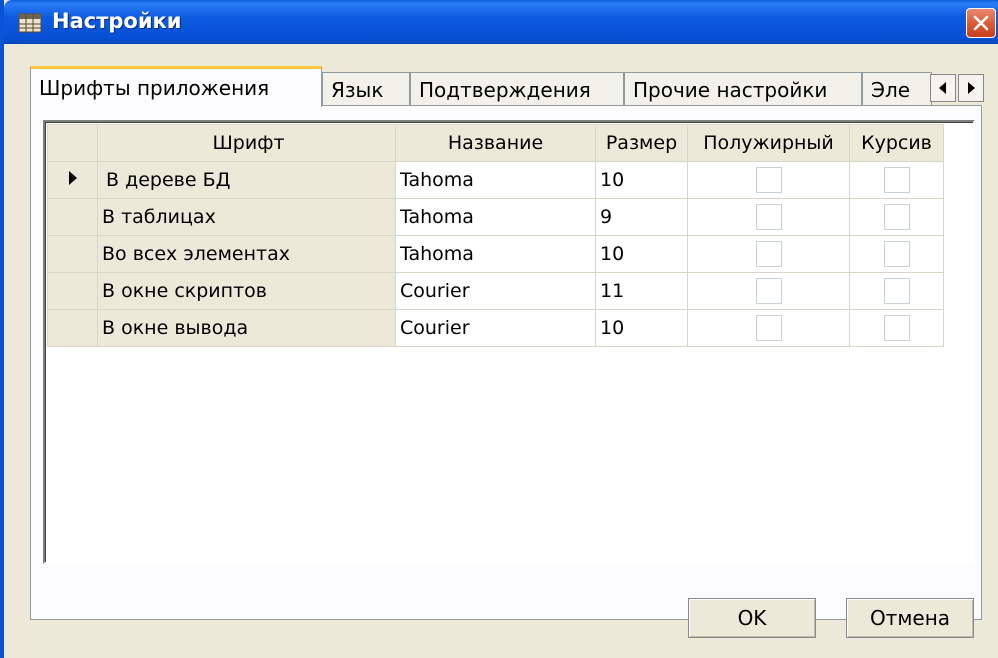 This screenshot has width=998, height=658. What do you see at coordinates (246, 217) in the screenshot?
I see `cell-font: В таблицах` at bounding box center [246, 217].